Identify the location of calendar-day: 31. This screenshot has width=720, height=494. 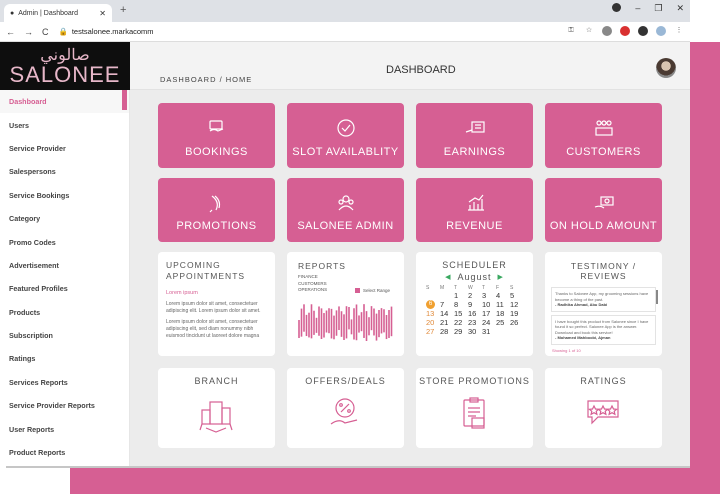
(489, 331).